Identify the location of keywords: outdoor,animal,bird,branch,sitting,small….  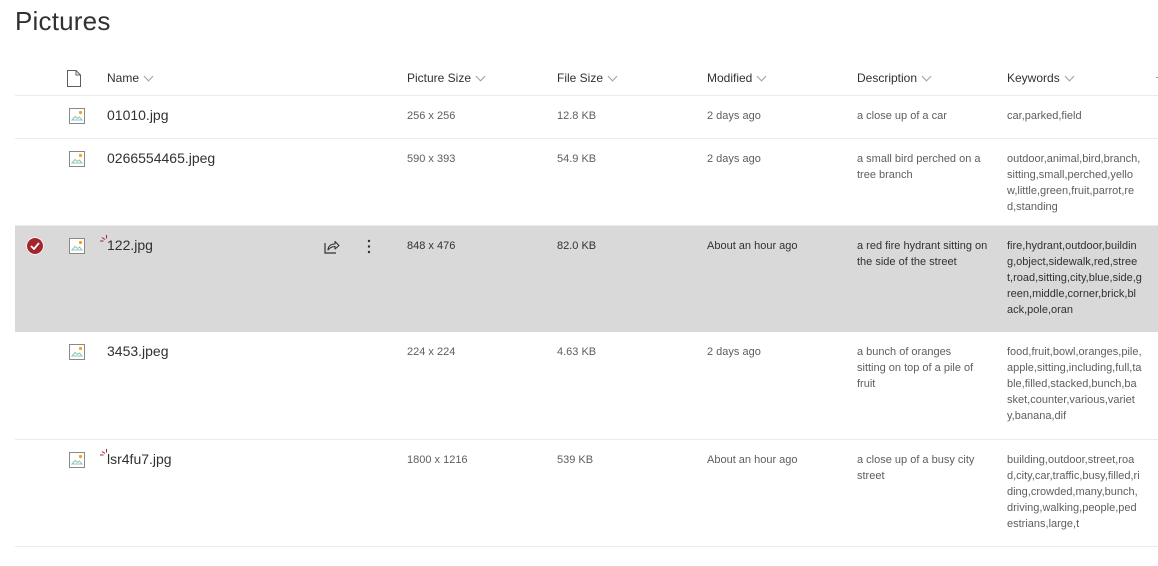
(1074, 183).